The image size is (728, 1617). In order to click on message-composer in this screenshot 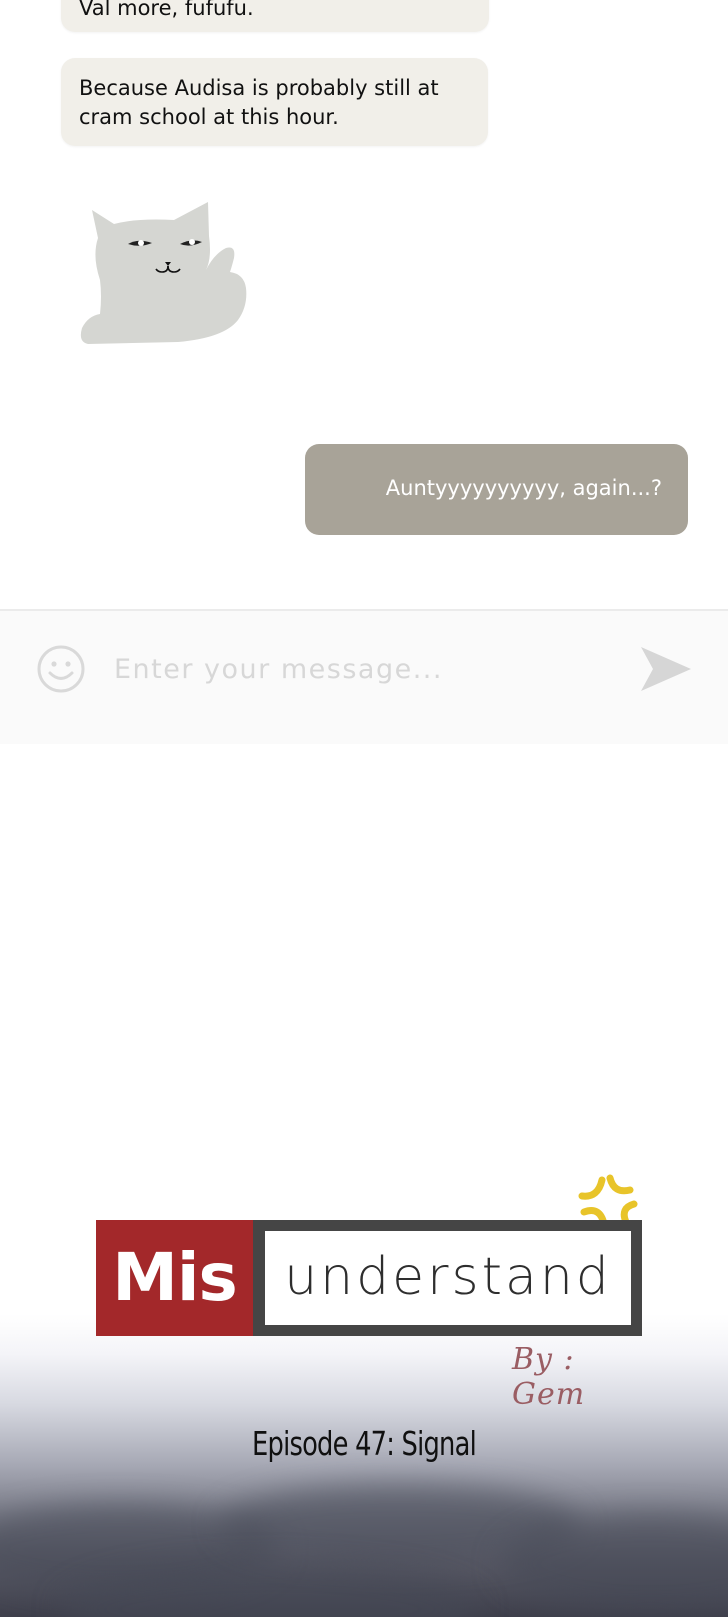, I will do `click(364, 676)`.